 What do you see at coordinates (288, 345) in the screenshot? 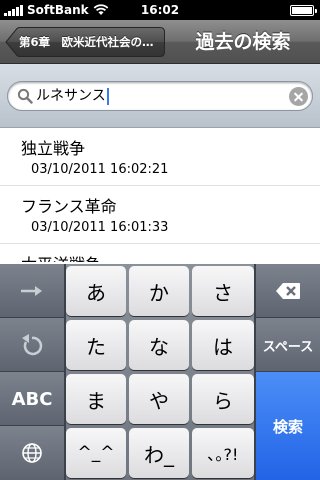
I see `space-key: スペース` at bounding box center [288, 345].